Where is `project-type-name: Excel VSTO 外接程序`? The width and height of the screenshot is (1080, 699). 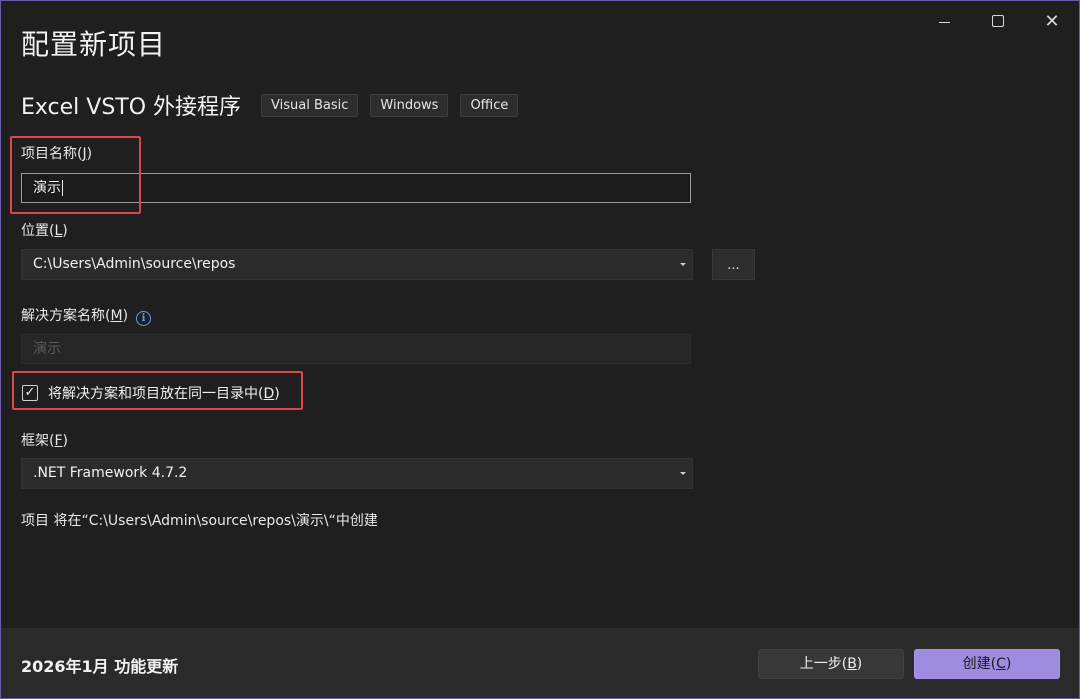 project-type-name: Excel VSTO 外接程序 is located at coordinates (131, 107).